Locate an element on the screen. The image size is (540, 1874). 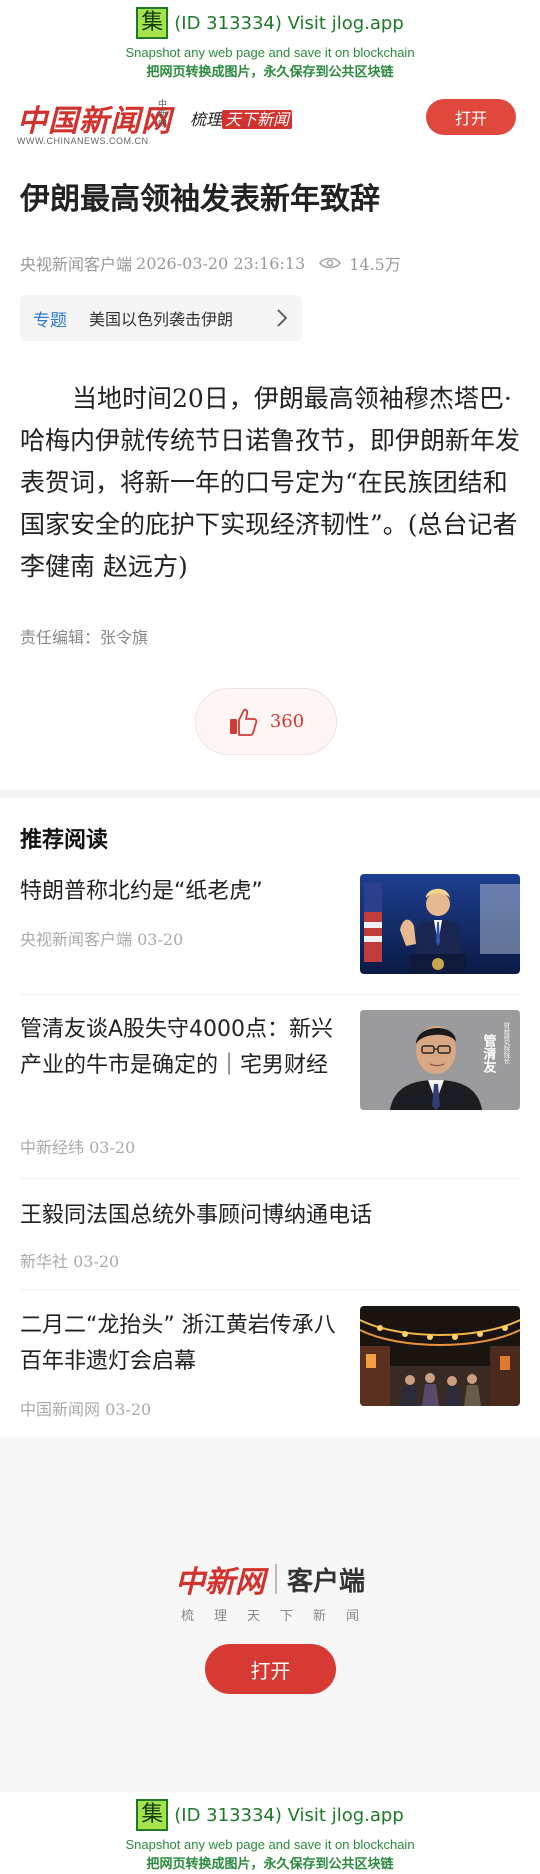
site-header: 中国新闻网 中新网 WWW.CHINANEWS.COM.CN 梳理 天下新闻 打开 is located at coordinates (270, 121).